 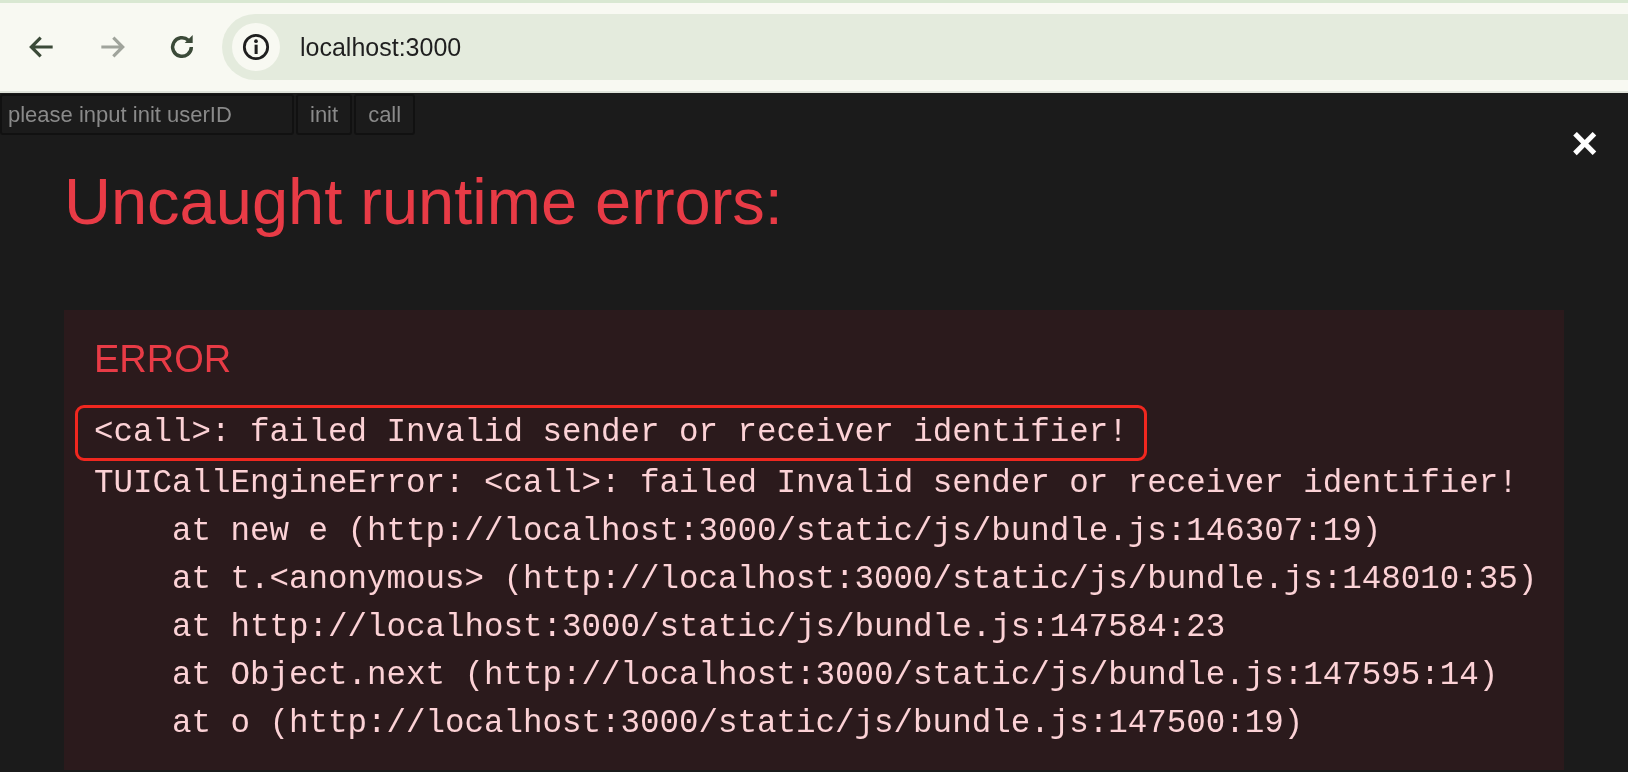 I want to click on stack-frame-line: at o (http://localhost:3000/static/js/bundle.js:147500:19), so click(x=737, y=724).